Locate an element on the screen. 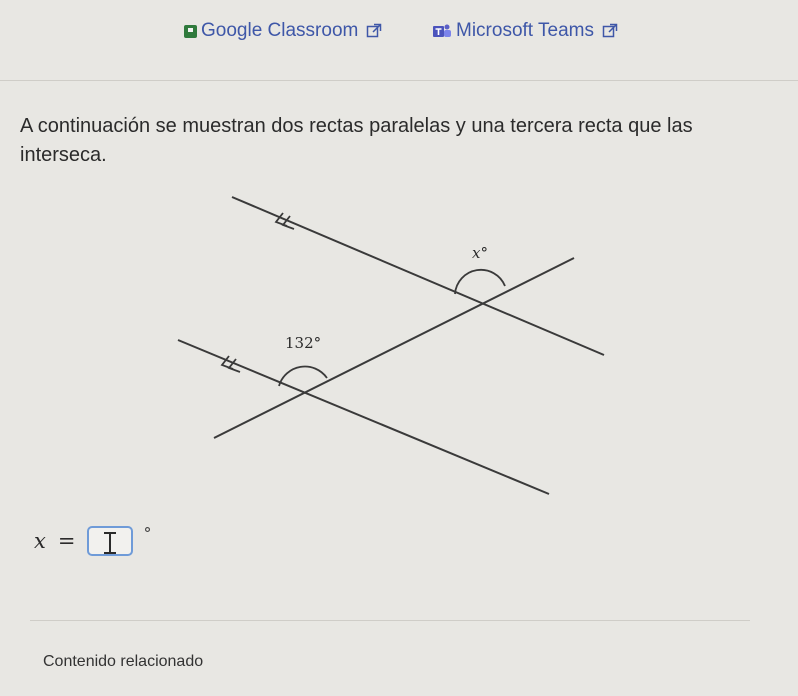 This screenshot has width=798, height=696. answer-row: x = ° is located at coordinates (93, 539).